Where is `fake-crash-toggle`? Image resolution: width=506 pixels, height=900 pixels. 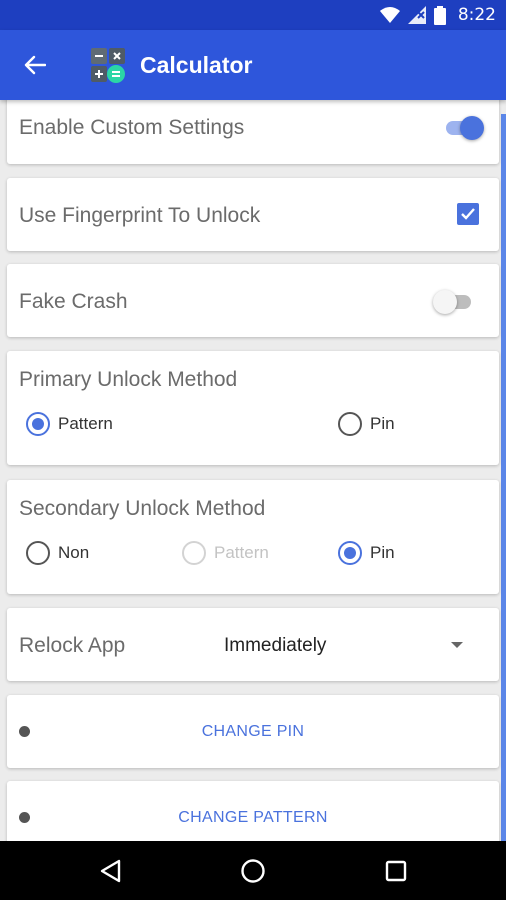
fake-crash-toggle is located at coordinates (455, 302).